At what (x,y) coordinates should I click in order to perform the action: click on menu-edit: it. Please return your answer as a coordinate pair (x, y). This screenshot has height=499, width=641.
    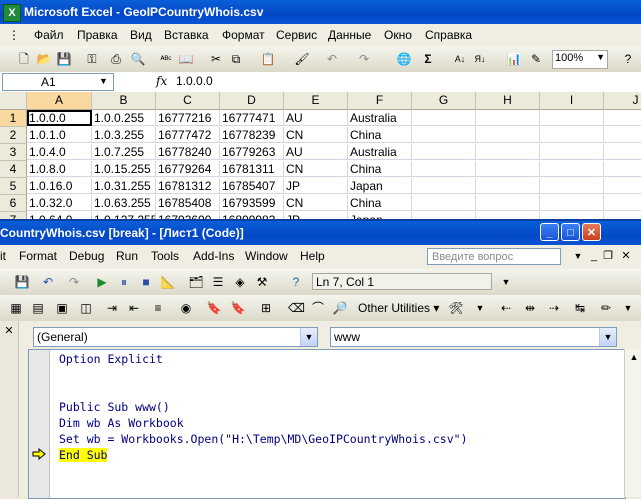
    Looking at the image, I should click on (3, 256).